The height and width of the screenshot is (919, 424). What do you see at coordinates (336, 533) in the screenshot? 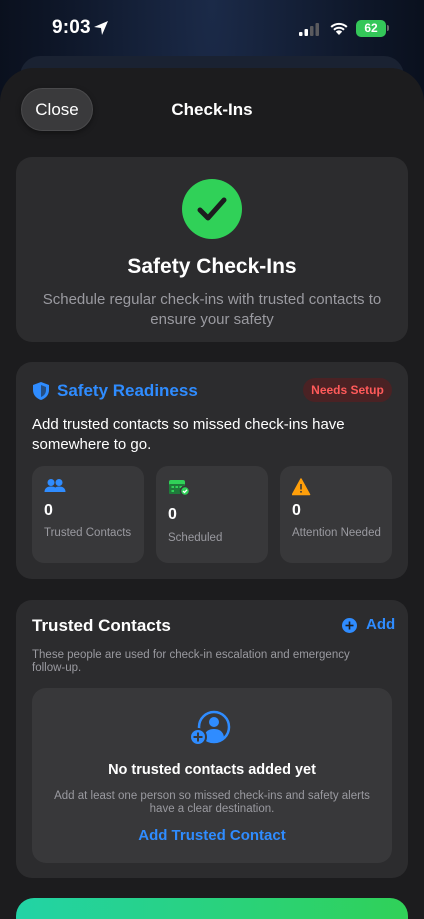
I see `stat-label: Attention Needed` at bounding box center [336, 533].